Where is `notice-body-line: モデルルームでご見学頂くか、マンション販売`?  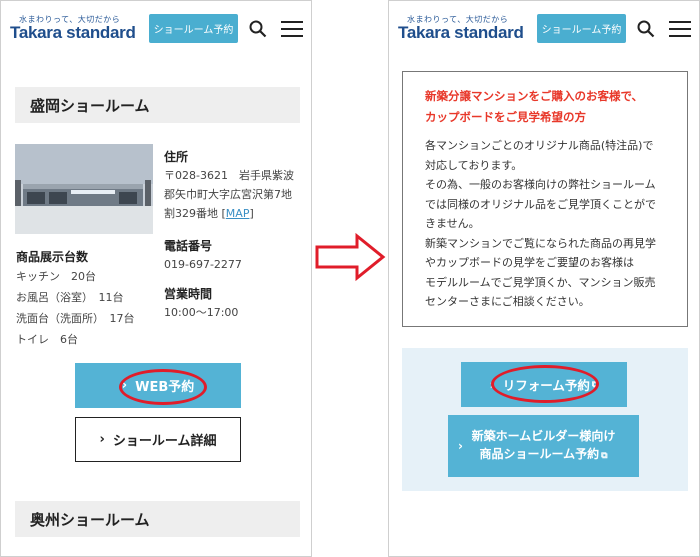 notice-body-line: モデルルームでご見学頂くか、マンション販売 is located at coordinates (540, 282).